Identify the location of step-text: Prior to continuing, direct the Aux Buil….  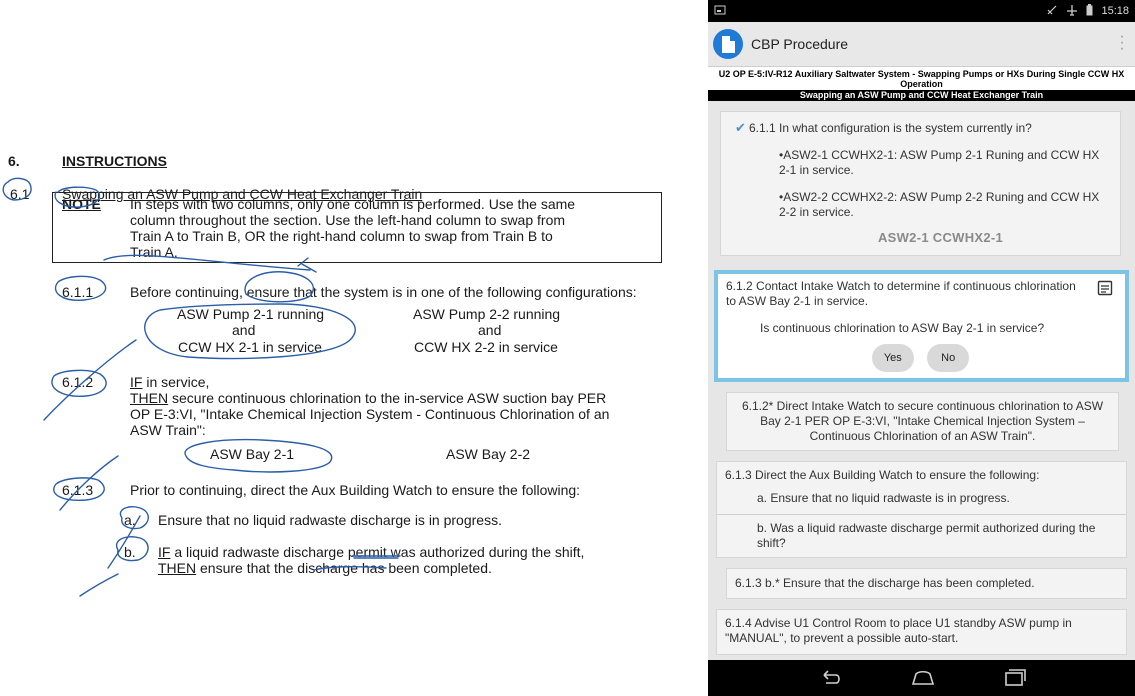
(355, 490).